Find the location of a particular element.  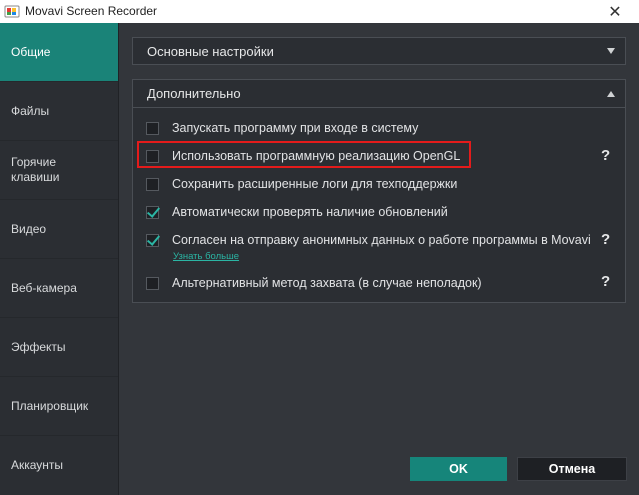

sidebar-item-video: Видео is located at coordinates (59, 229).